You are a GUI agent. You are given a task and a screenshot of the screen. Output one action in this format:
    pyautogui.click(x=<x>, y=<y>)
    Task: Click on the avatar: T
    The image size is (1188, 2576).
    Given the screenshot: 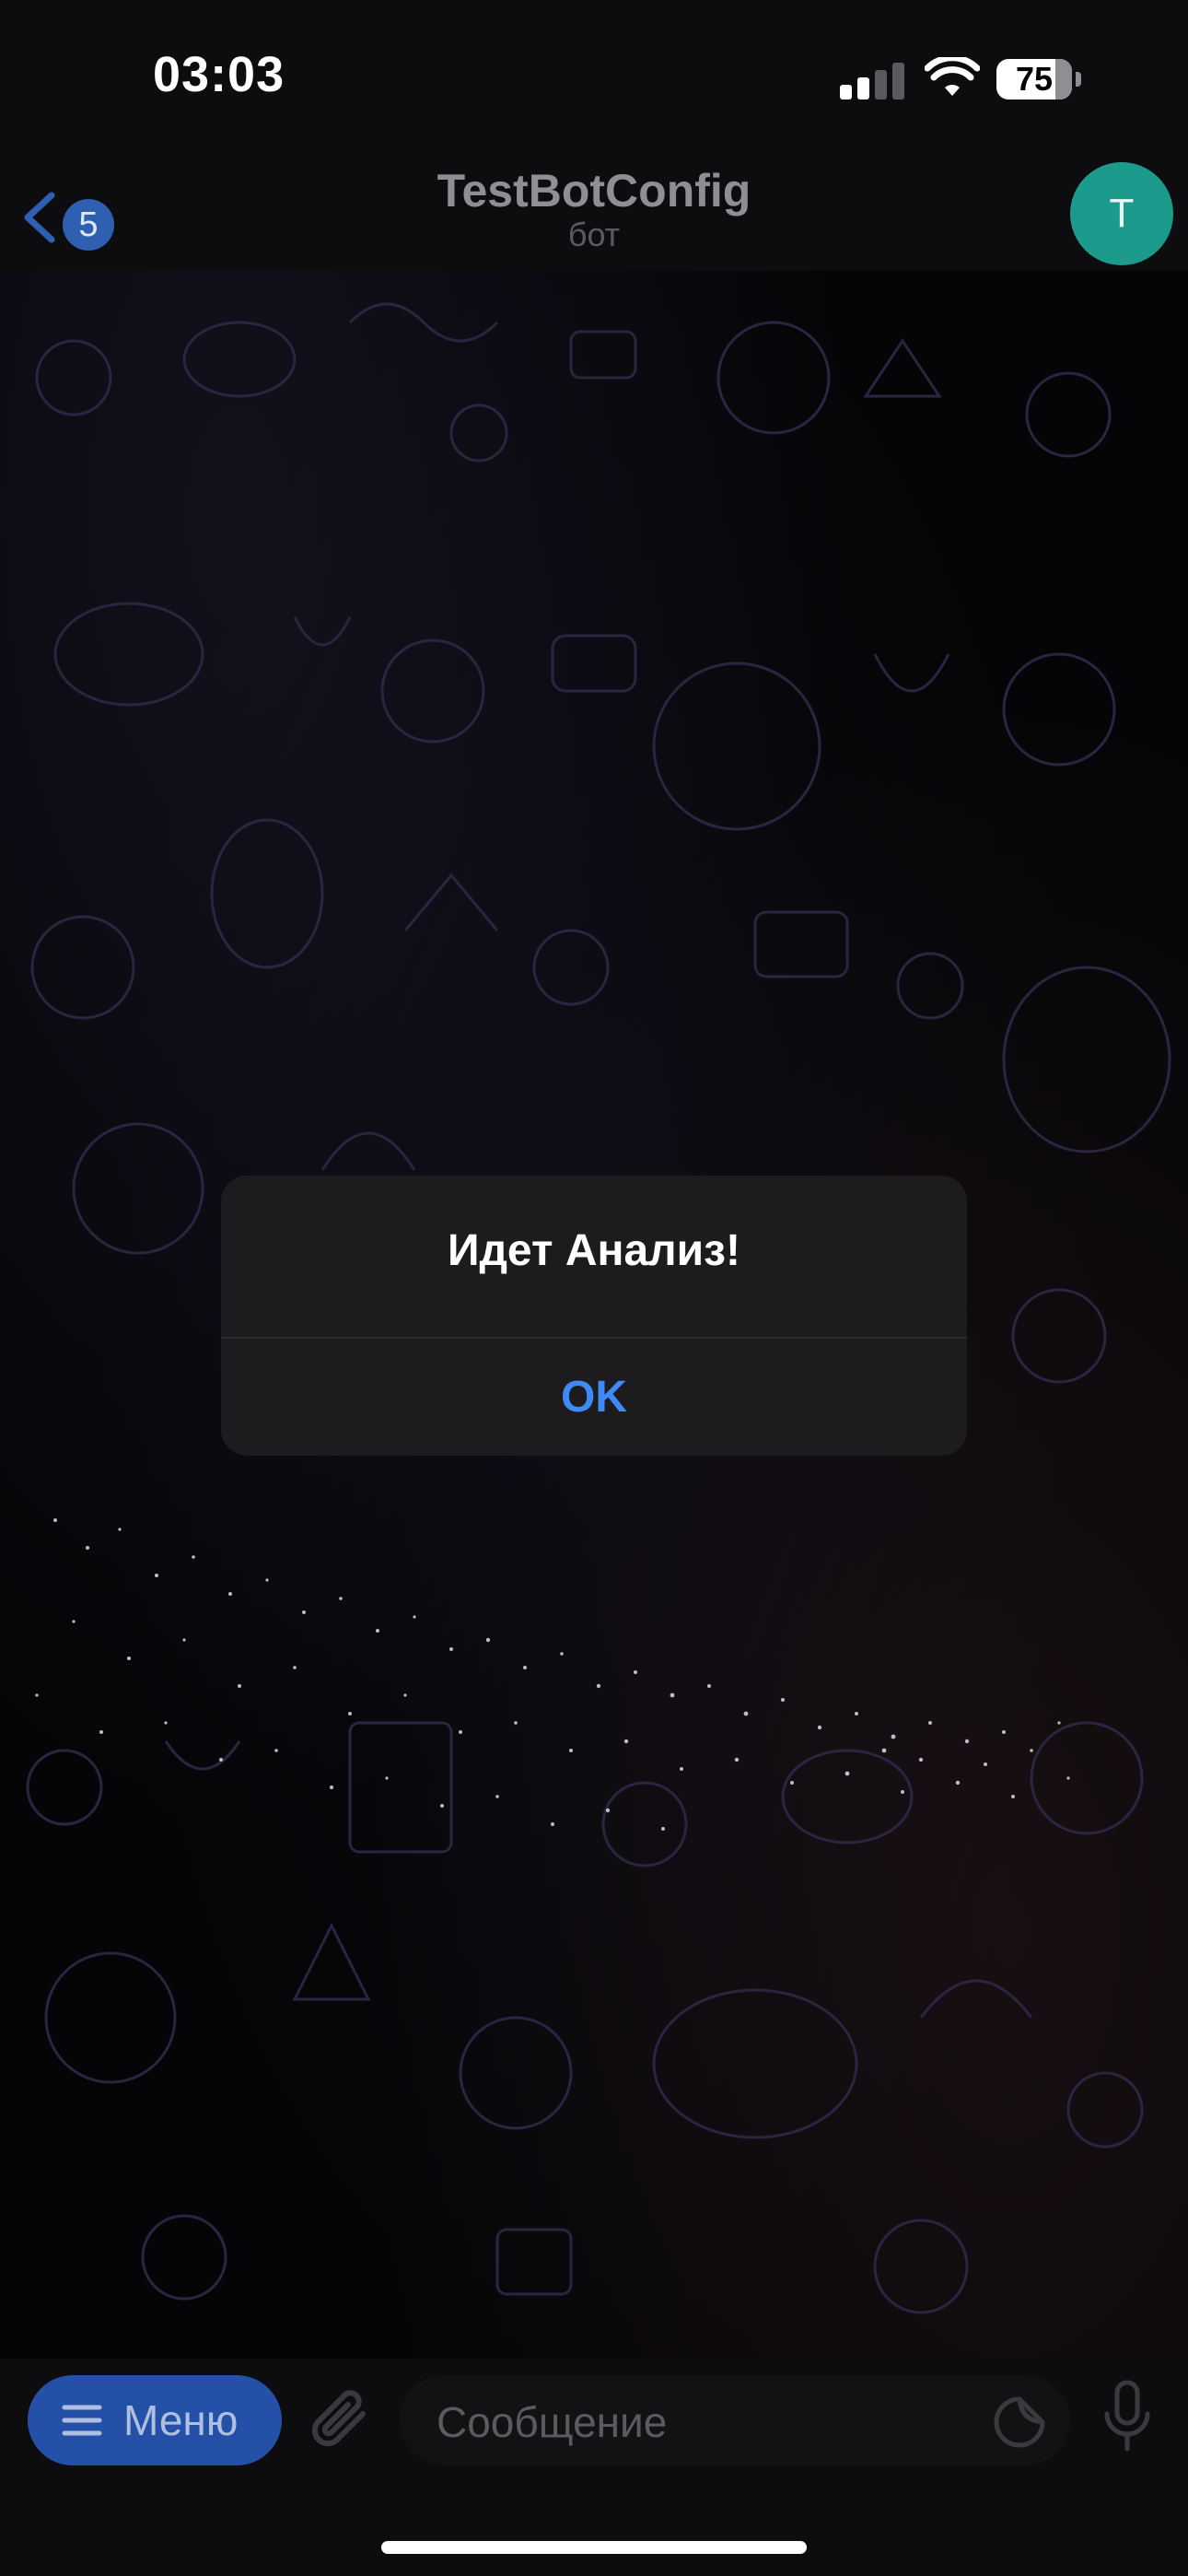 What is the action you would take?
    pyautogui.click(x=1121, y=213)
    